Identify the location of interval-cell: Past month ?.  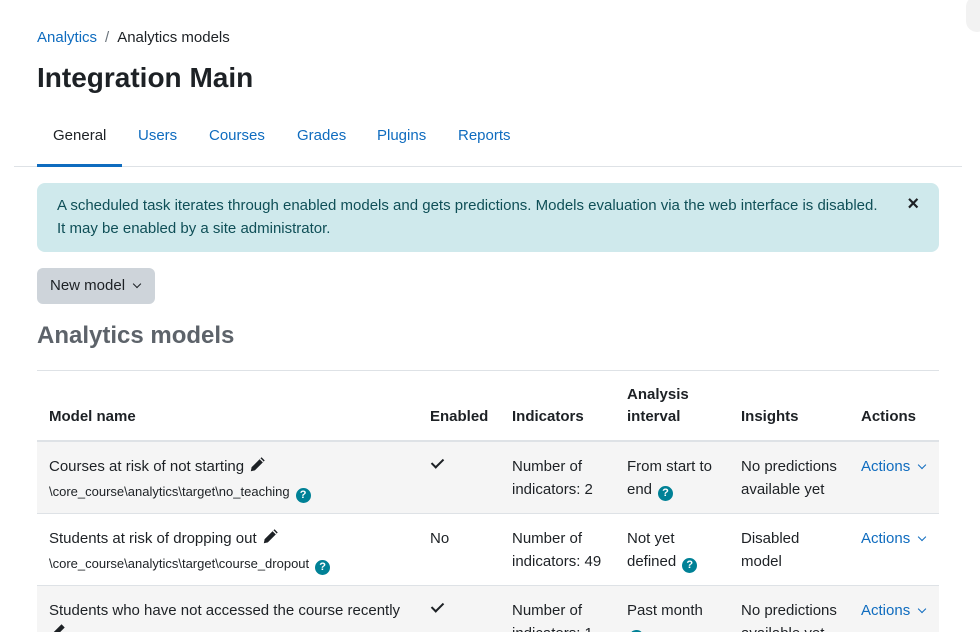
(665, 615).